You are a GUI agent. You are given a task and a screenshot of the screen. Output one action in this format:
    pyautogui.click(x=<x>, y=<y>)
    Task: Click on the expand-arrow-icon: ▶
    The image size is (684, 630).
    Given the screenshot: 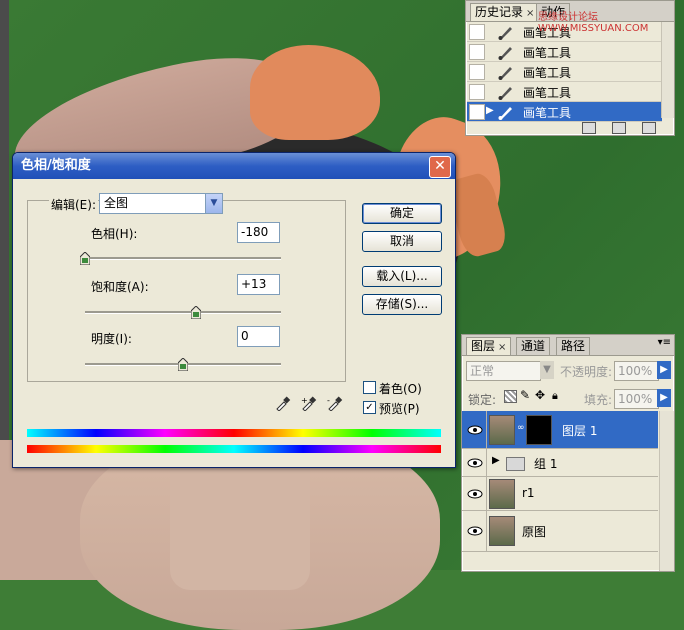 What is the action you would take?
    pyautogui.click(x=496, y=460)
    